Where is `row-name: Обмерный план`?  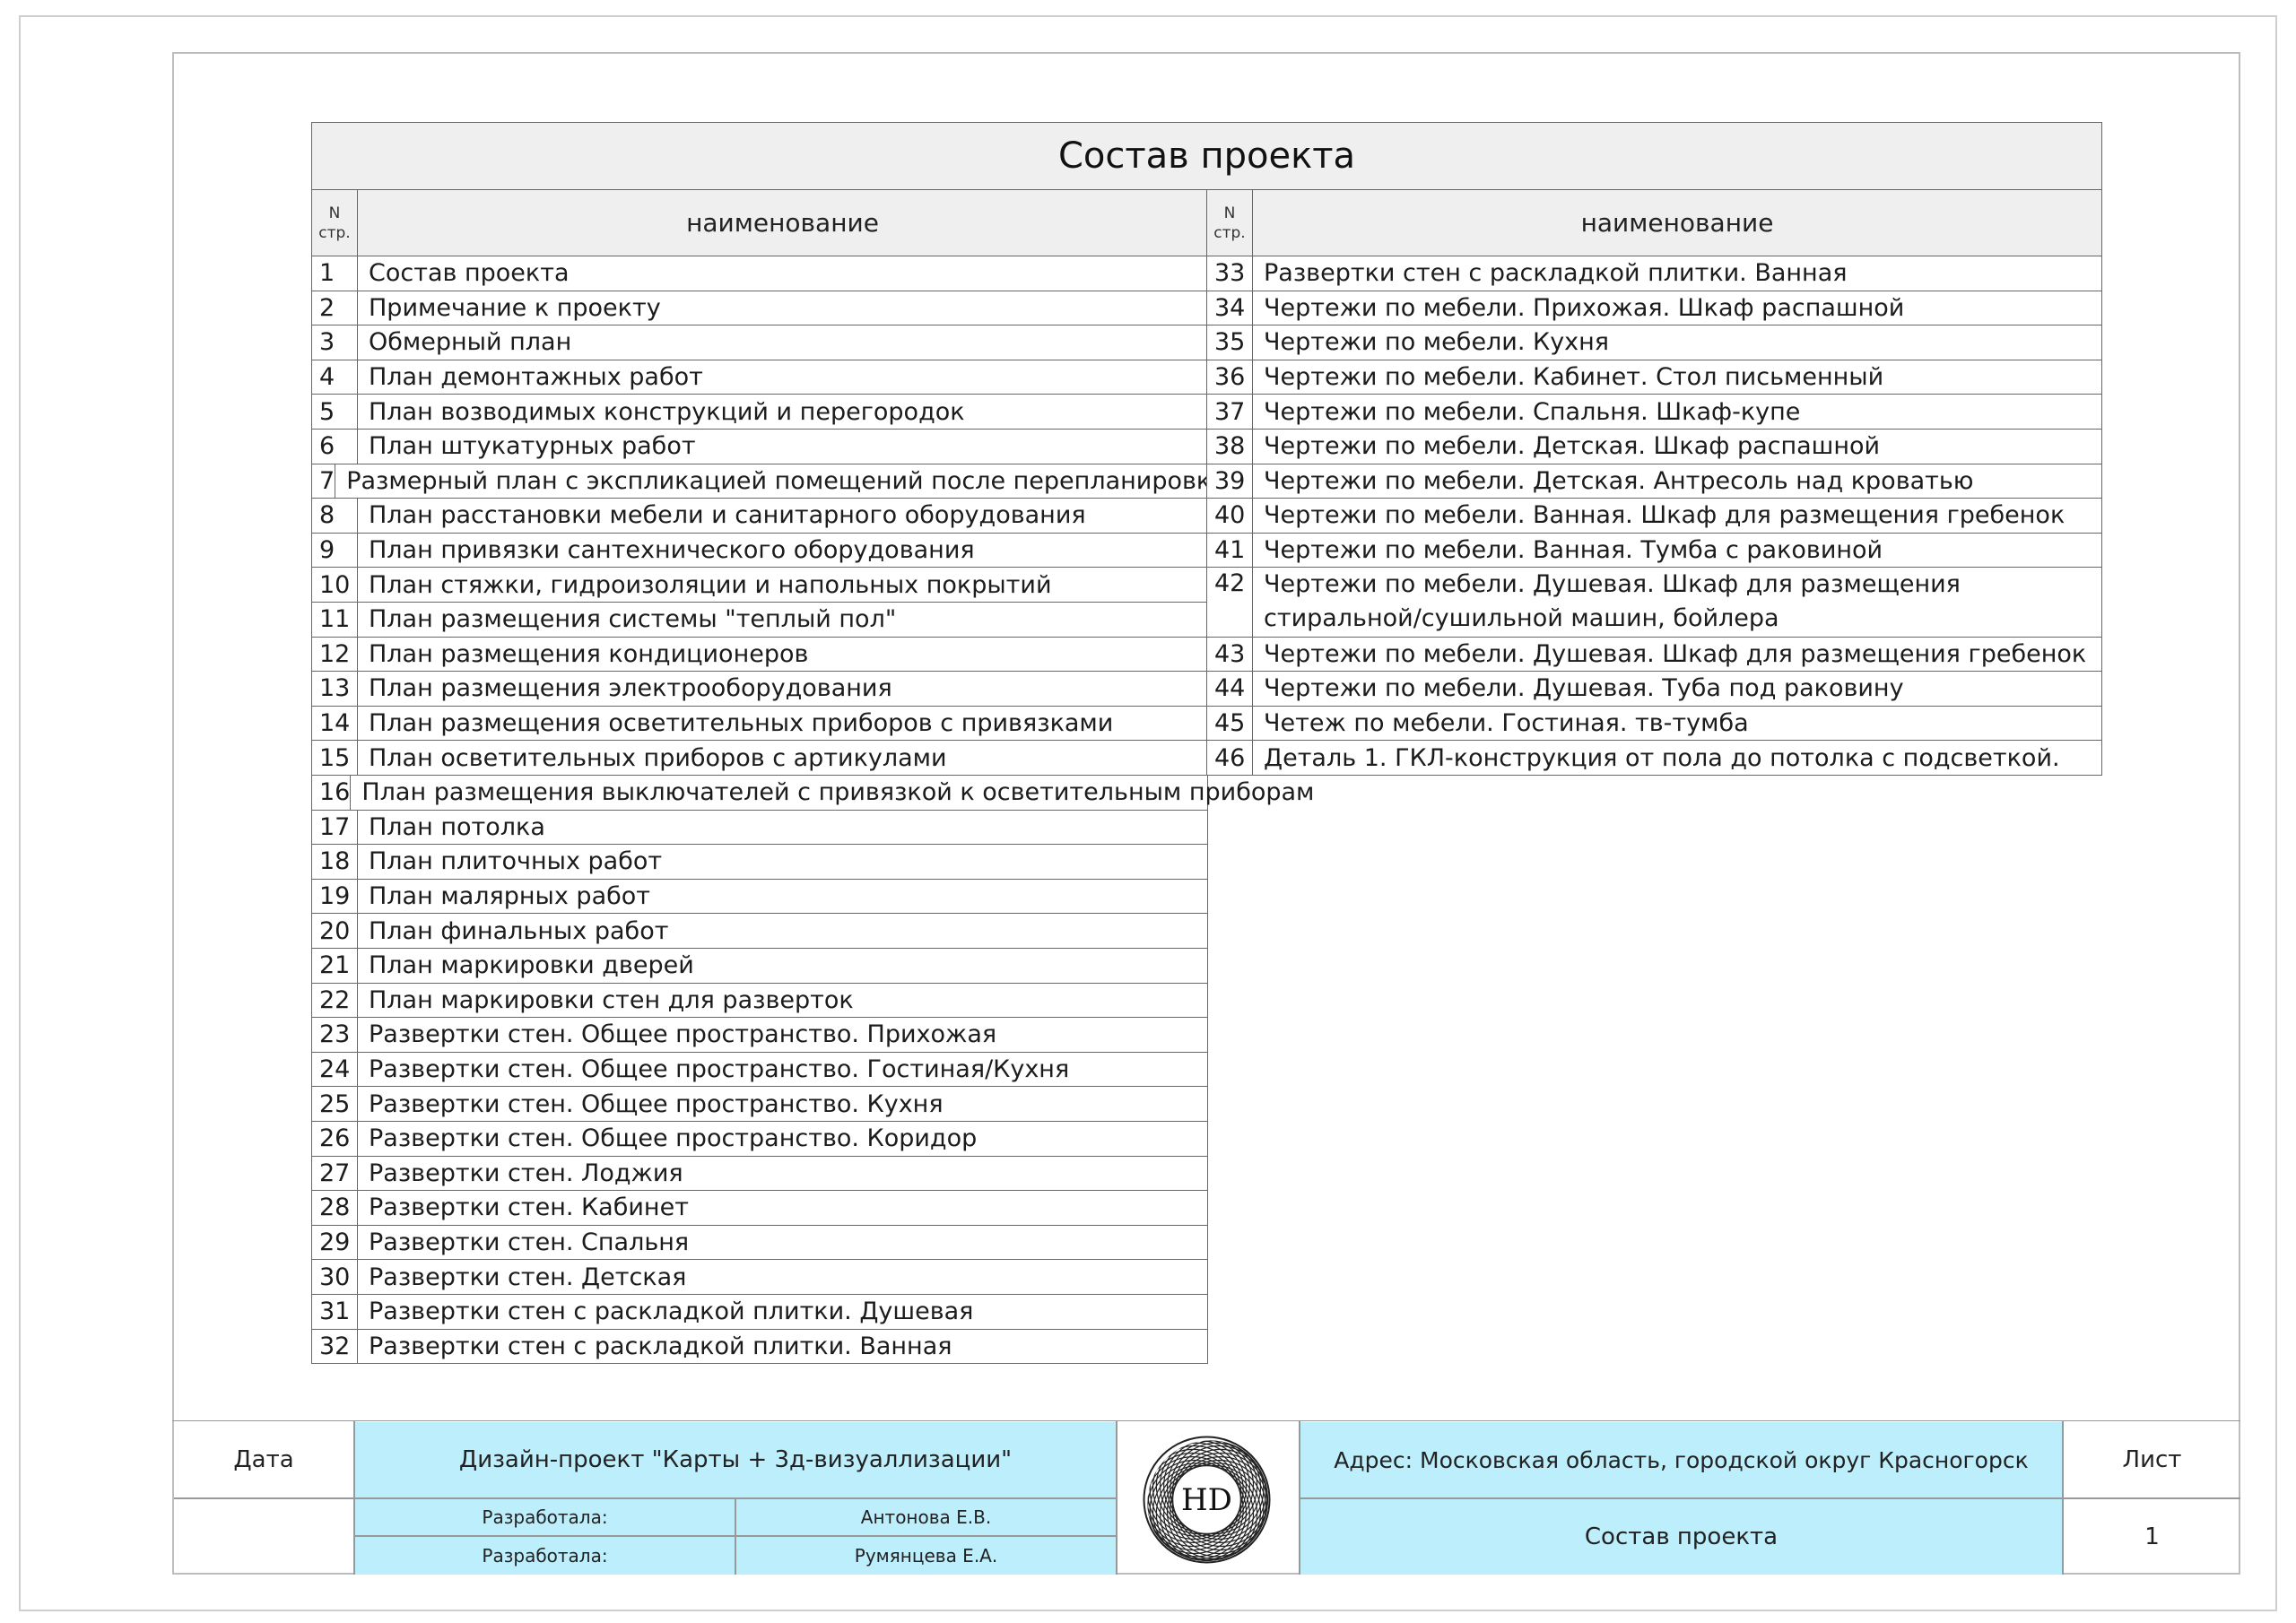 row-name: Обмерный план is located at coordinates (470, 342).